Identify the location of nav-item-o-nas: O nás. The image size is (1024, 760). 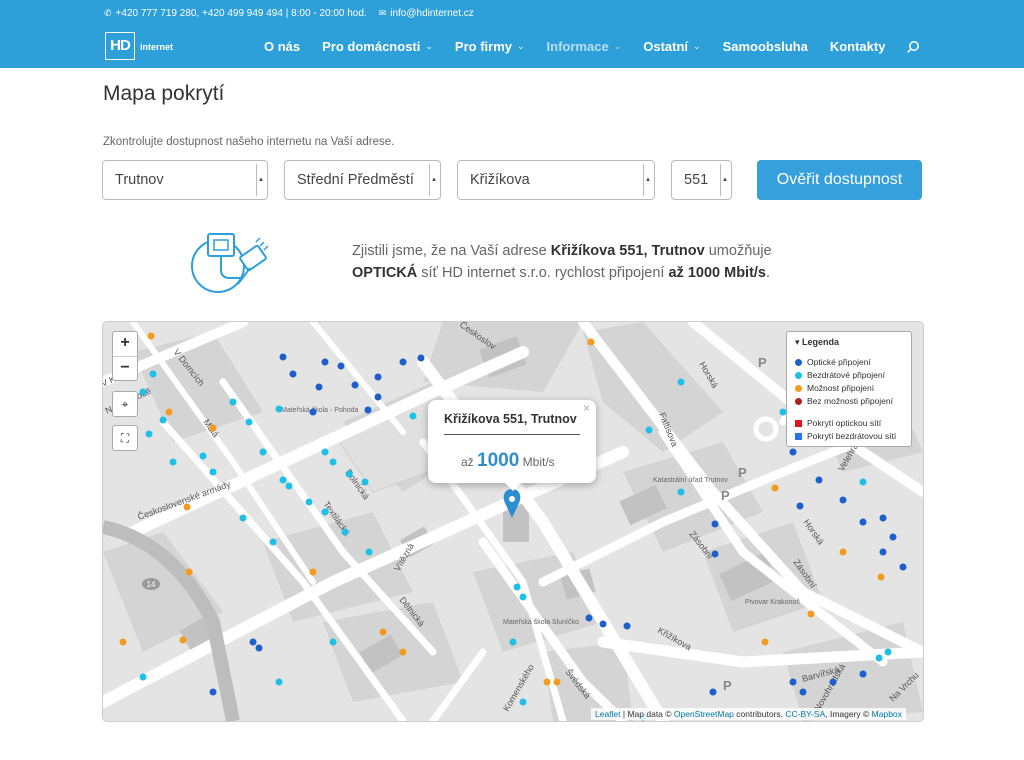
(282, 46).